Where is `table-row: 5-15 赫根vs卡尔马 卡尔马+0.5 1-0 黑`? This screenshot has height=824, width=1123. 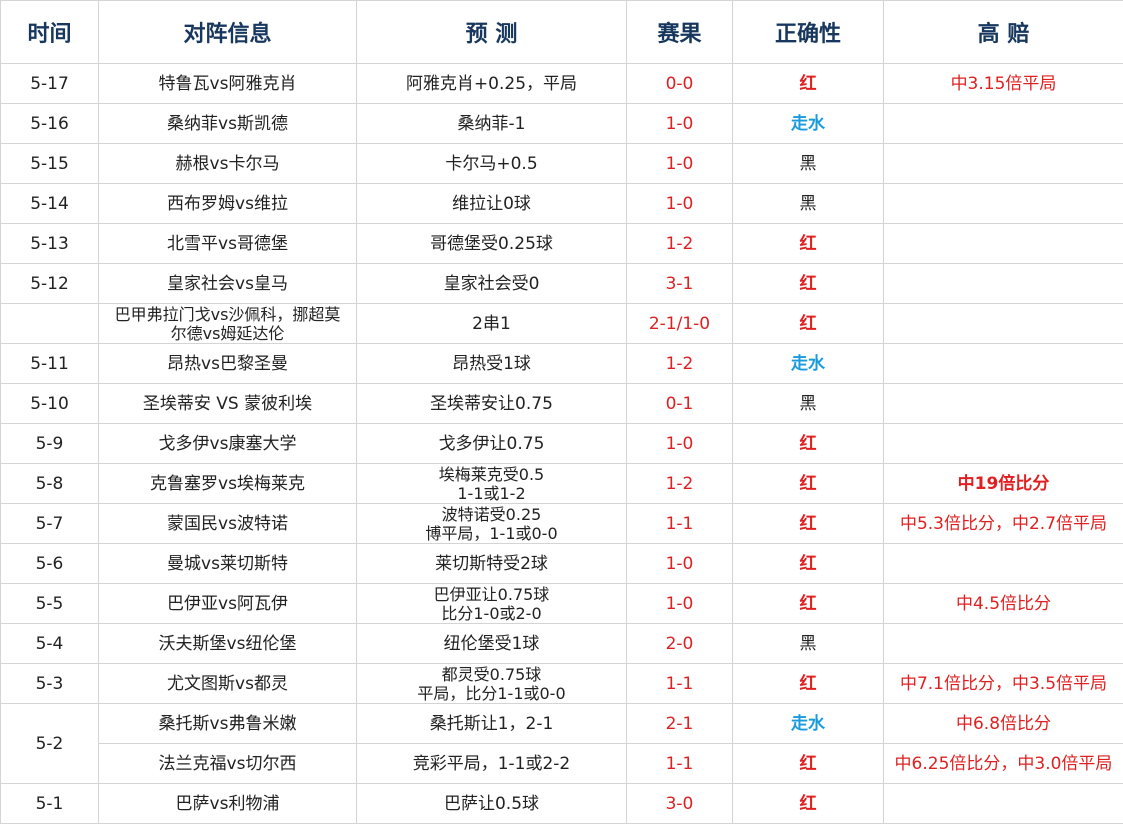 table-row: 5-15 赫根vs卡尔马 卡尔马+0.5 1-0 黑 is located at coordinates (561, 163).